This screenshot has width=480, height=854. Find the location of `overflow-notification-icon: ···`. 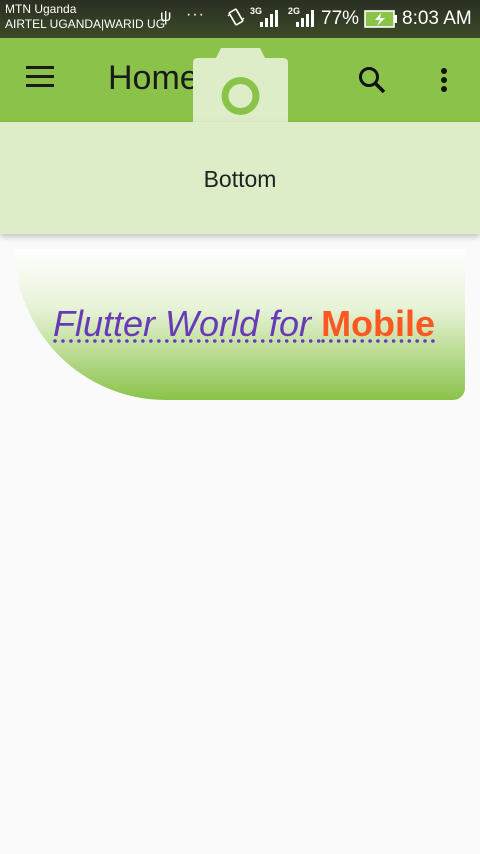

overflow-notification-icon: ··· is located at coordinates (195, 14).